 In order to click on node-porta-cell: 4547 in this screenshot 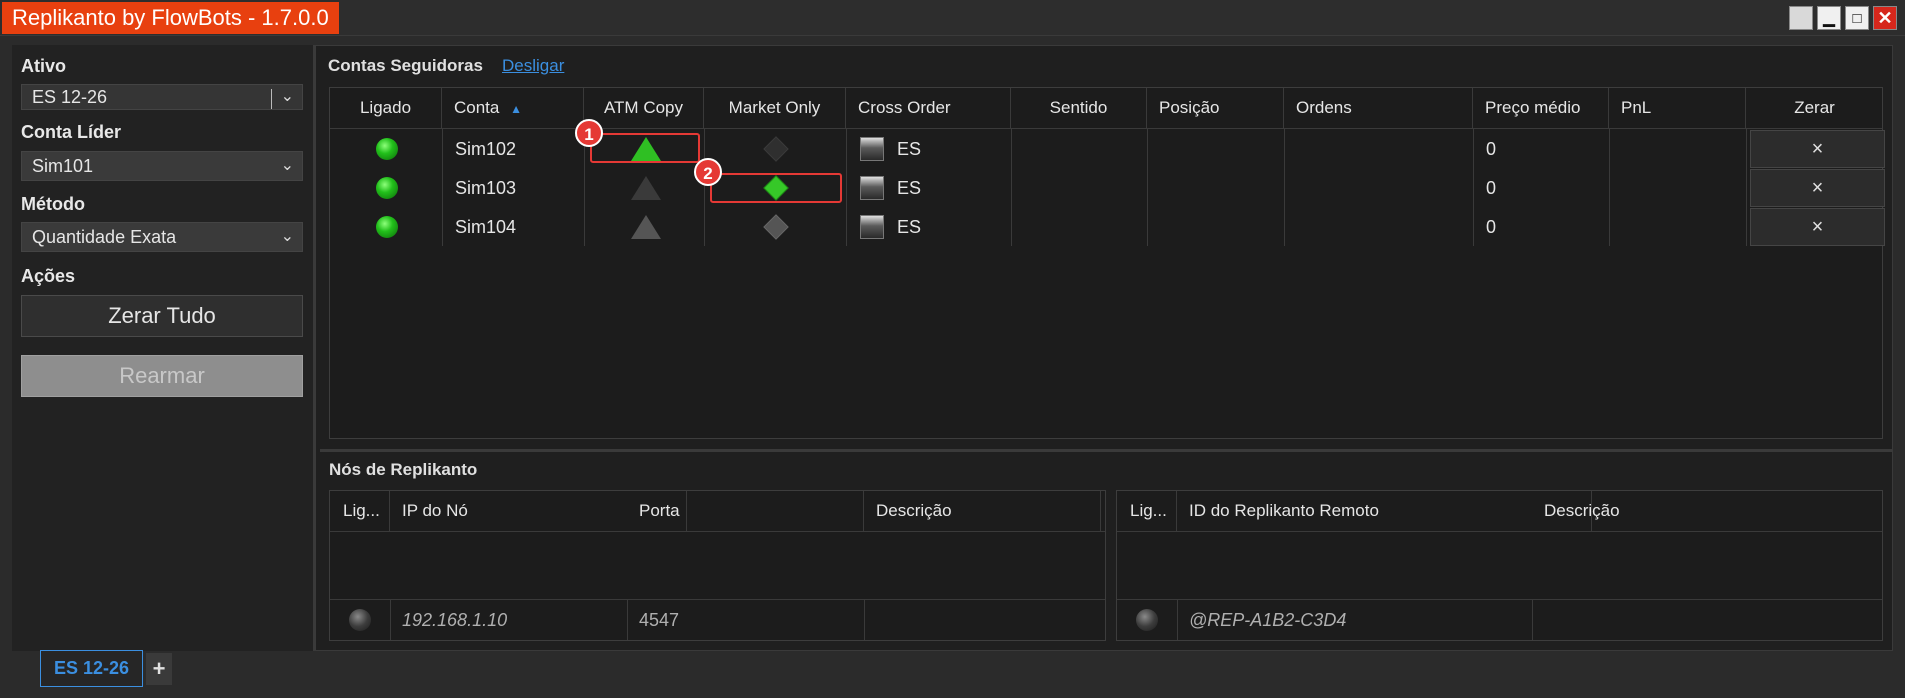, I will do `click(659, 620)`.